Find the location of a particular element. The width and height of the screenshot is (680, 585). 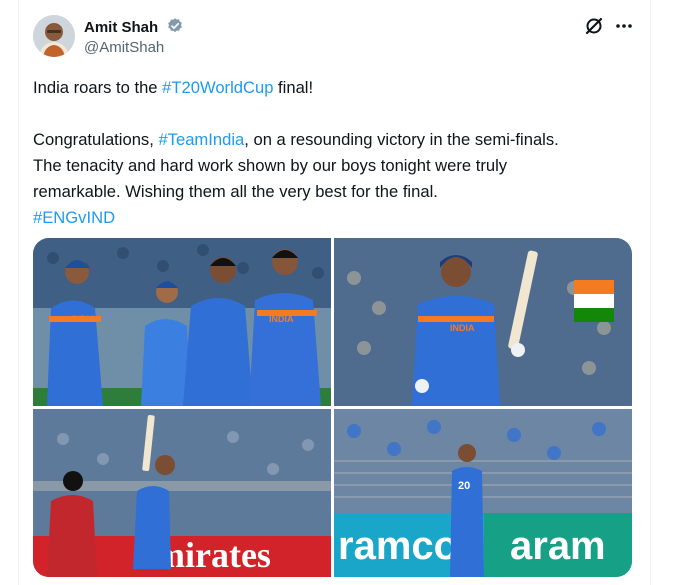

banner-text: mirates is located at coordinates (213, 555).